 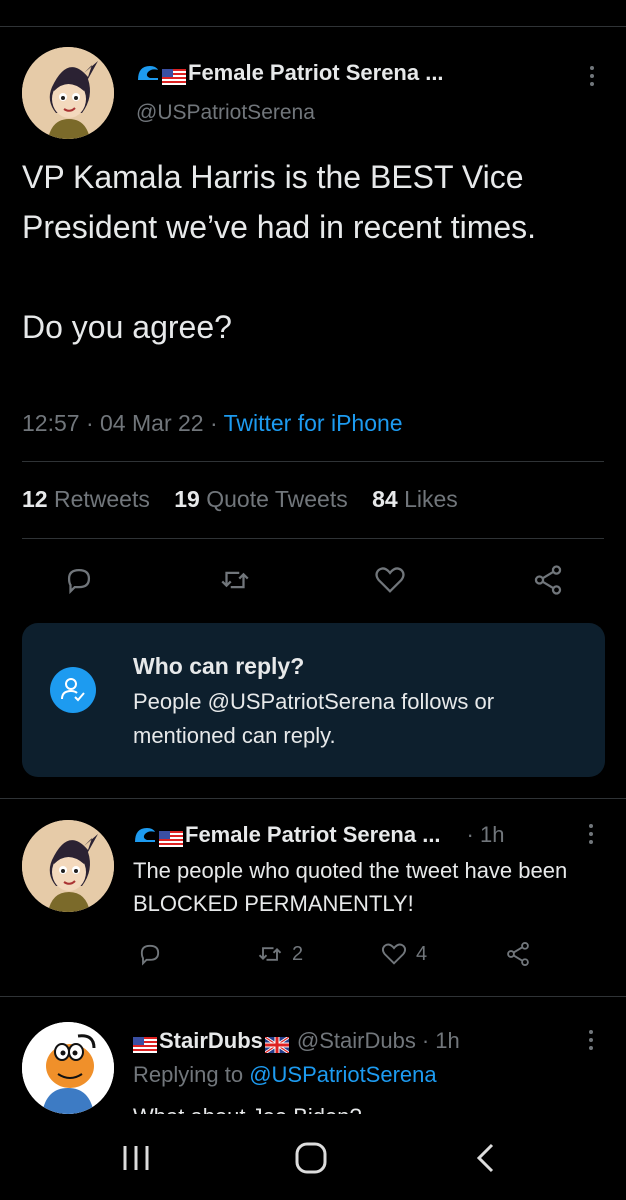 What do you see at coordinates (68, 93) in the screenshot?
I see `author-avatar` at bounding box center [68, 93].